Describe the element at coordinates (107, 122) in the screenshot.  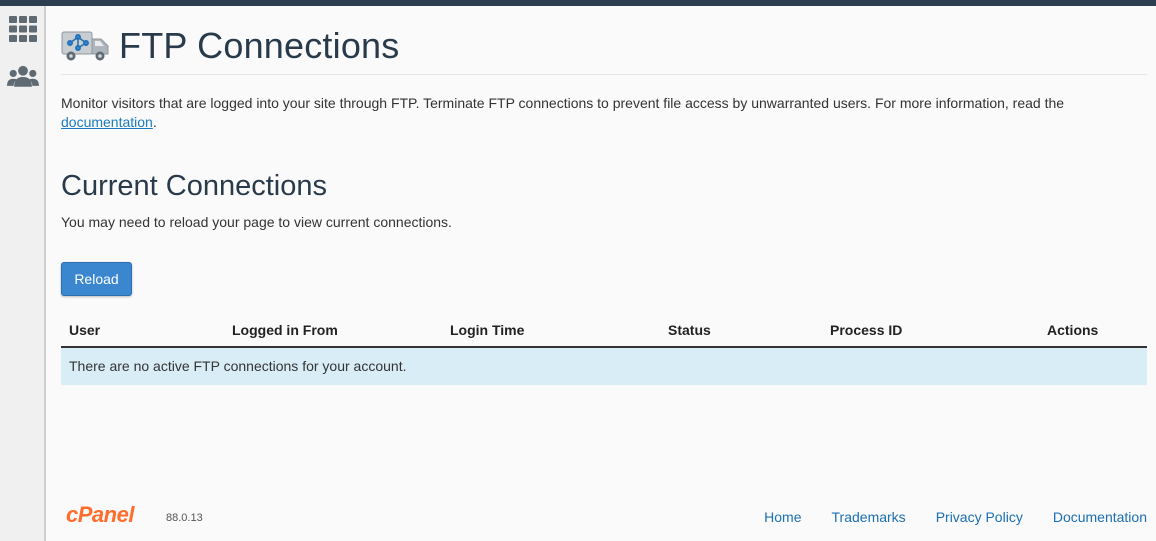
I see `documentation-link: documentation` at that location.